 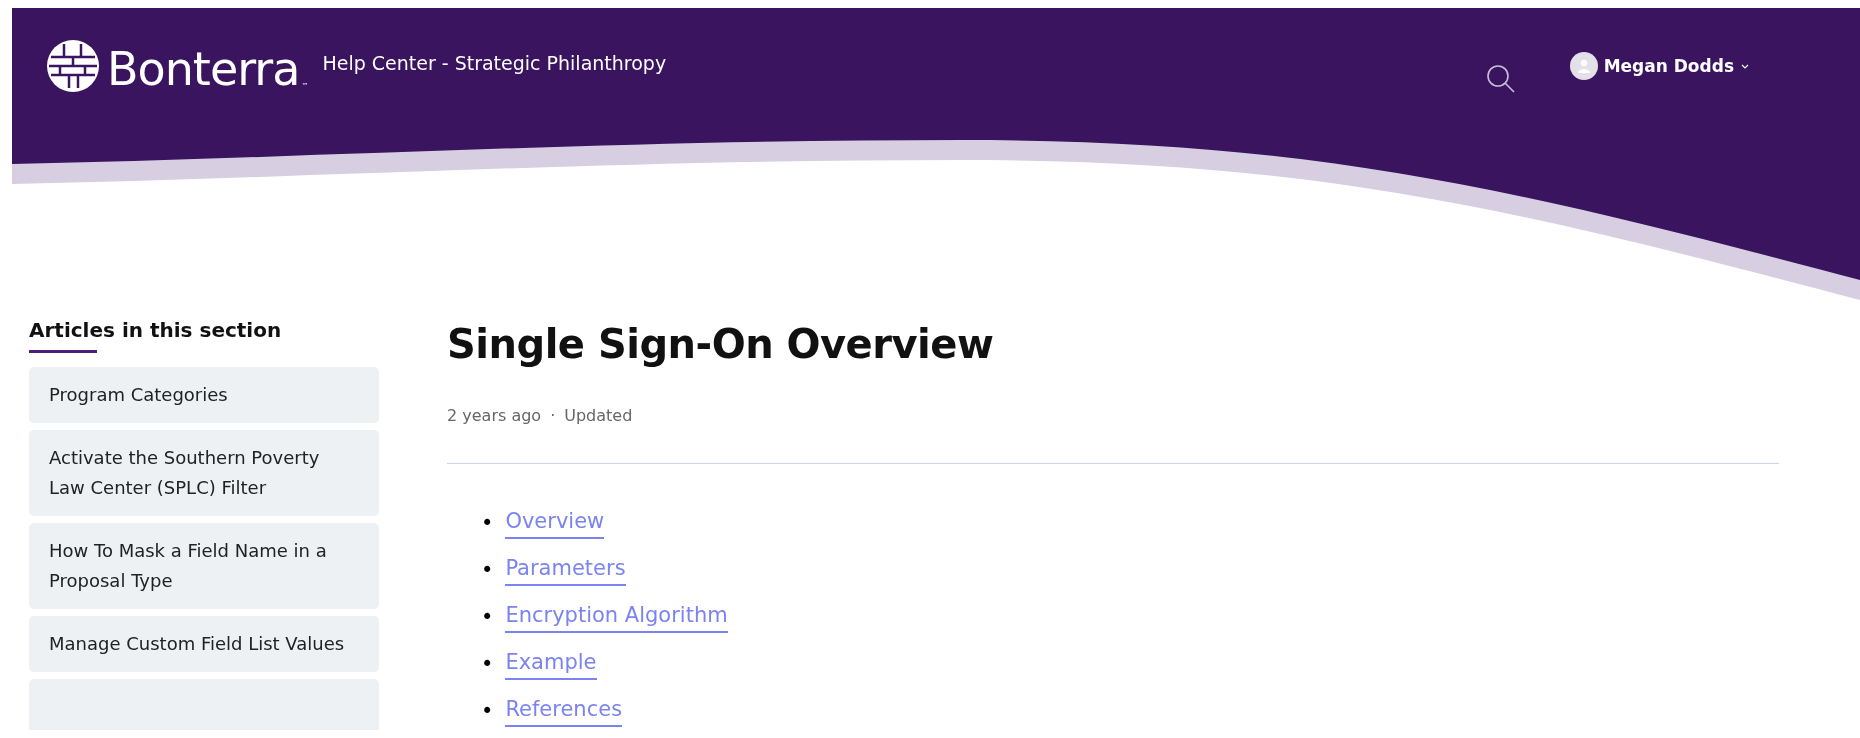 I want to click on section-heading: Articles in this section, so click(x=156, y=330).